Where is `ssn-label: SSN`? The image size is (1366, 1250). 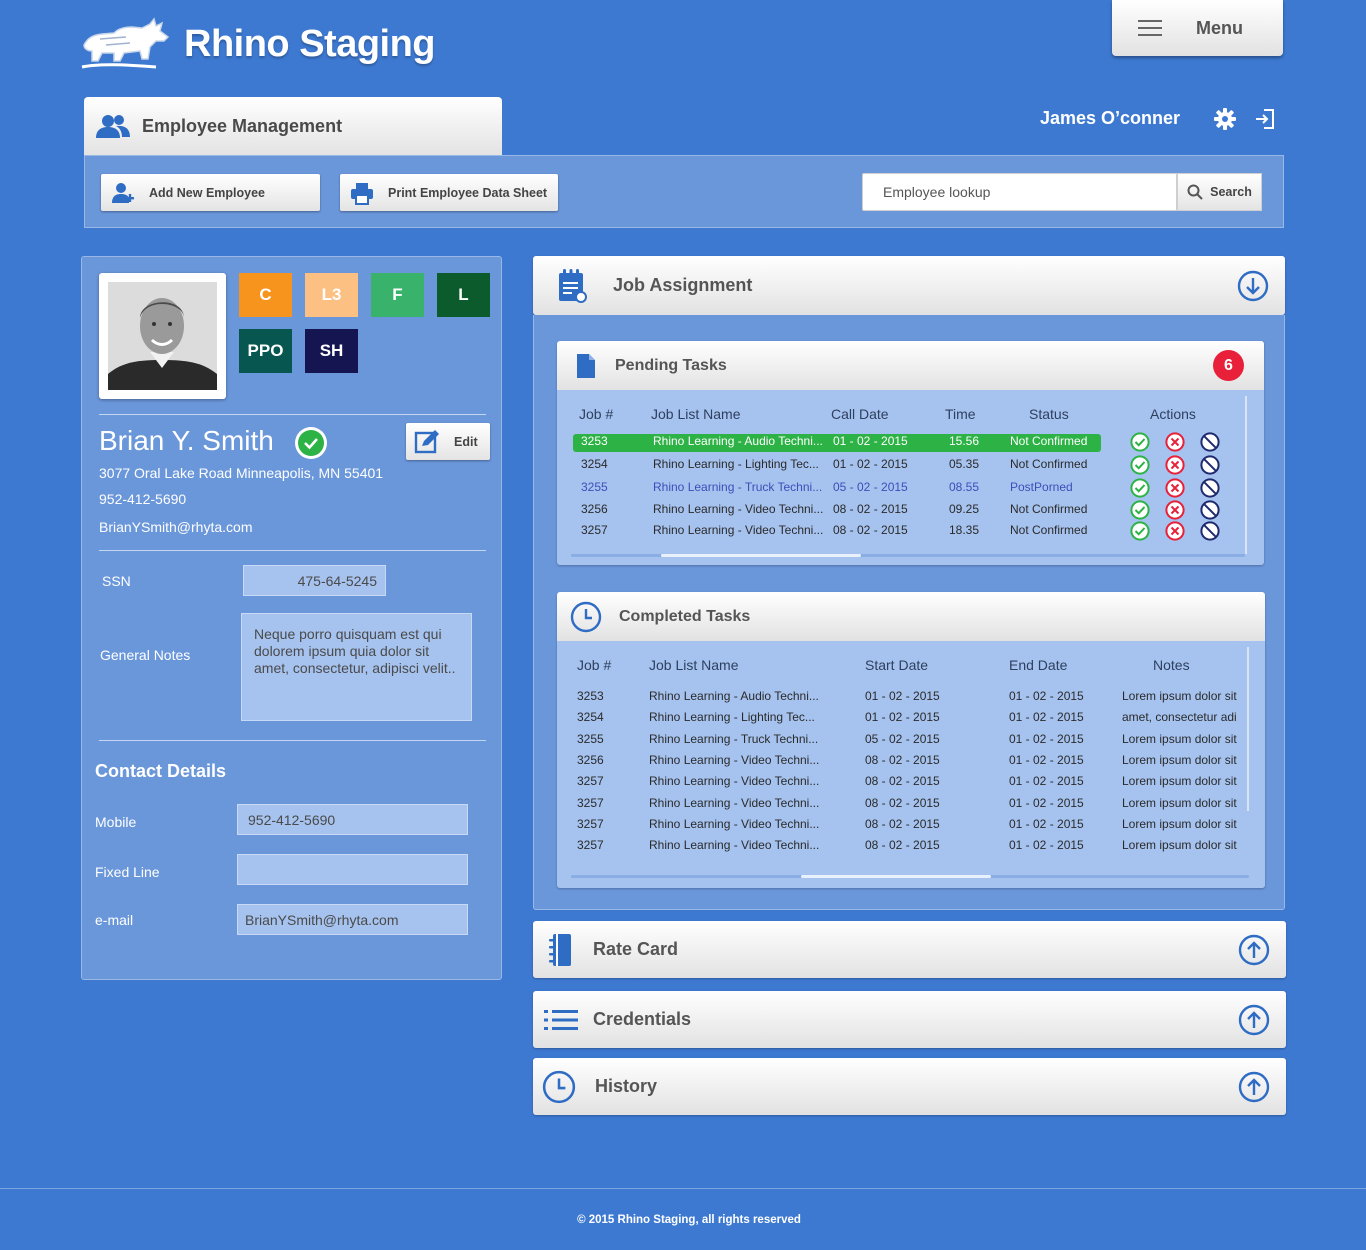
ssn-label: SSN is located at coordinates (116, 581).